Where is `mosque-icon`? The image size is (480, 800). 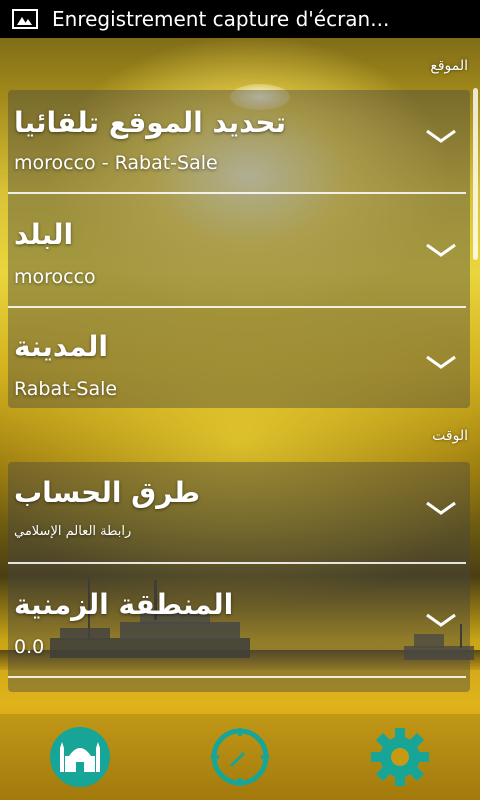 mosque-icon is located at coordinates (80, 757).